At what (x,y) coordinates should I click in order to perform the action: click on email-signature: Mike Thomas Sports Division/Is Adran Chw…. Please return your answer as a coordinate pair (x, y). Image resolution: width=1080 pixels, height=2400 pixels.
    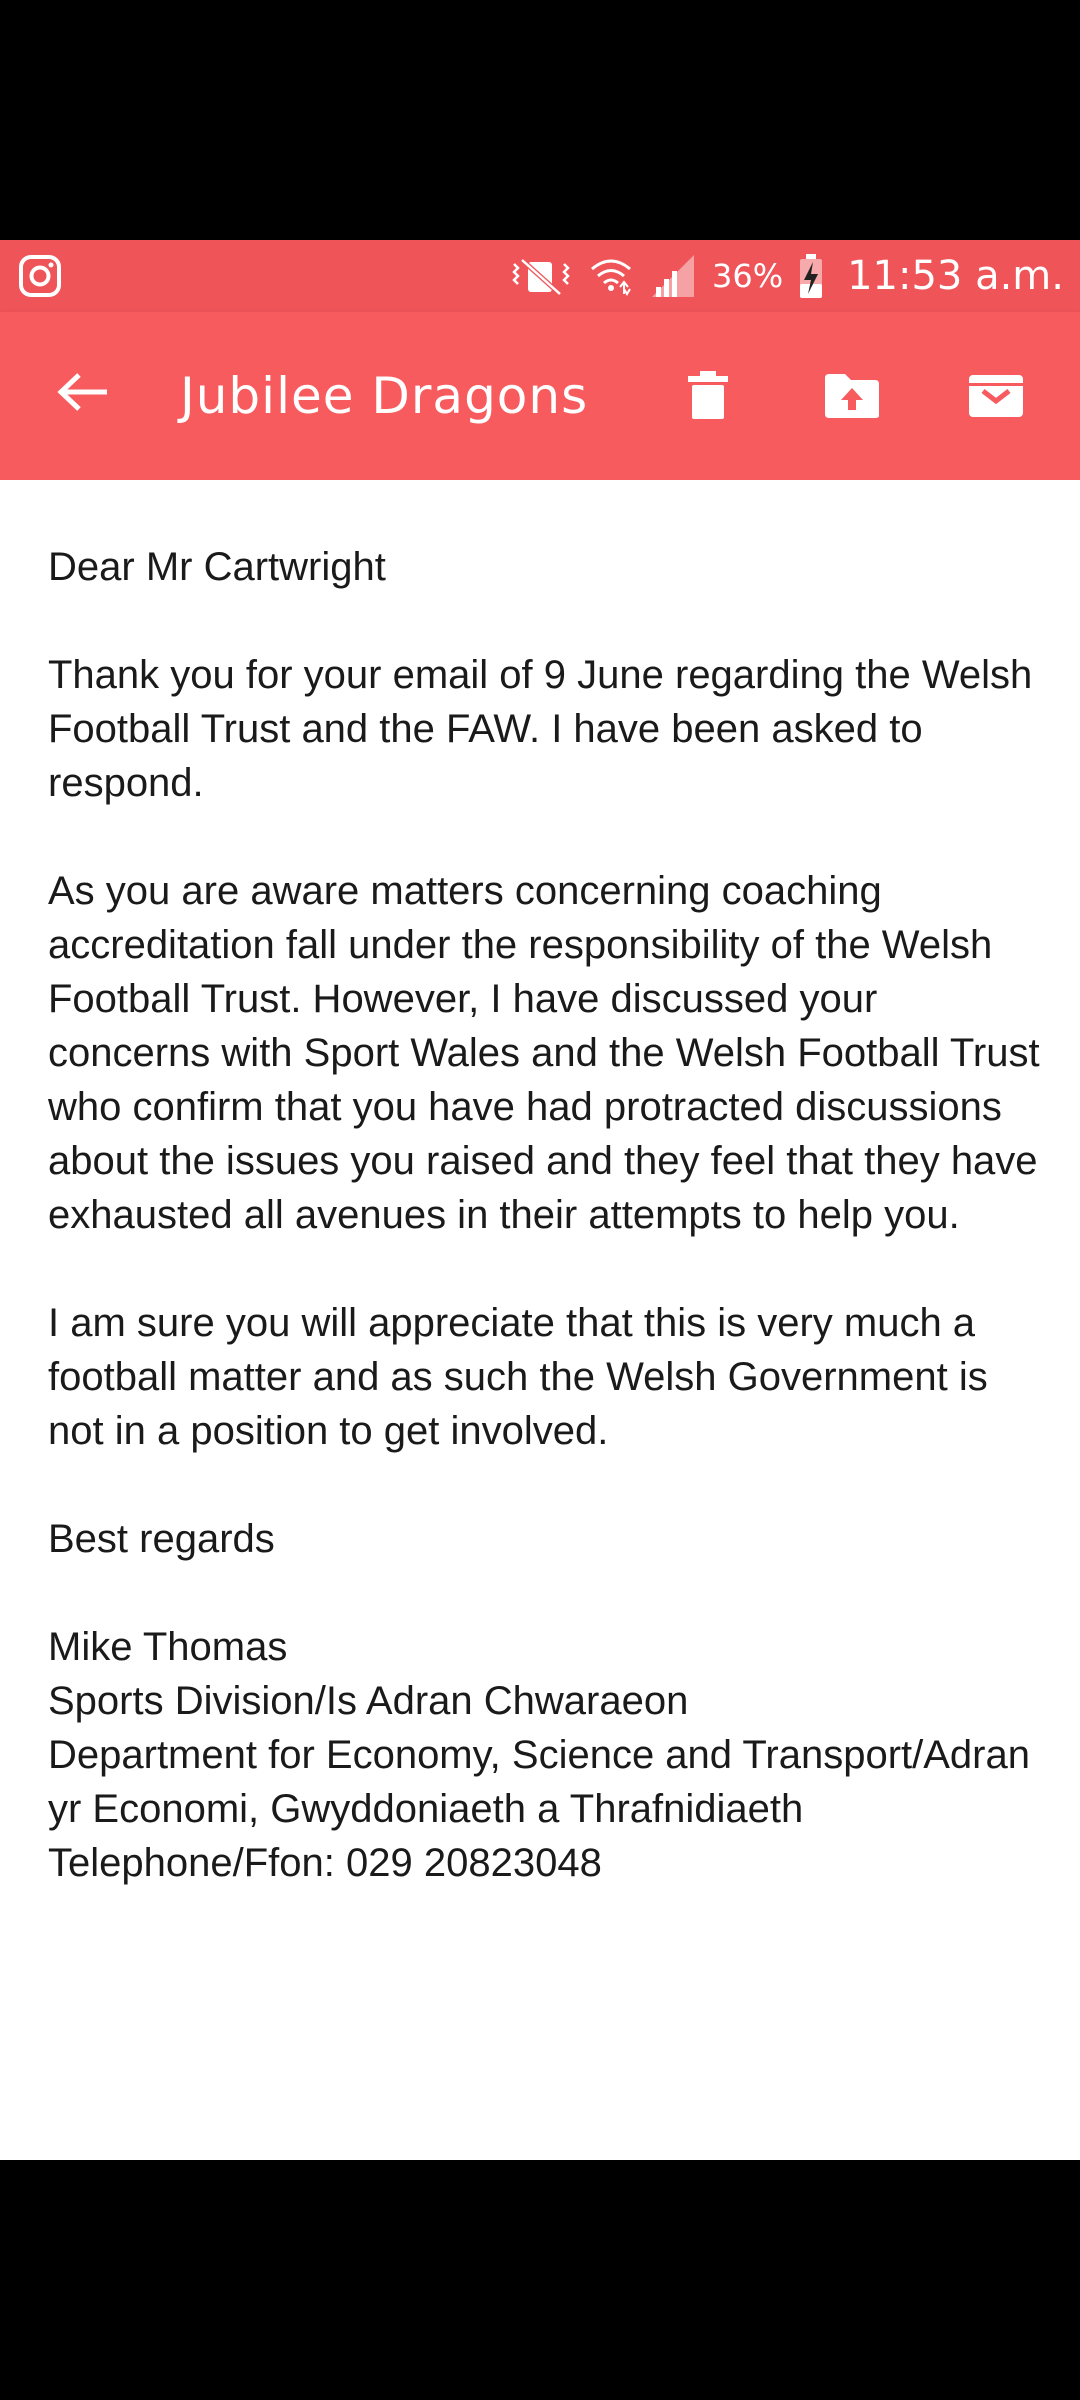
    Looking at the image, I should click on (548, 1755).